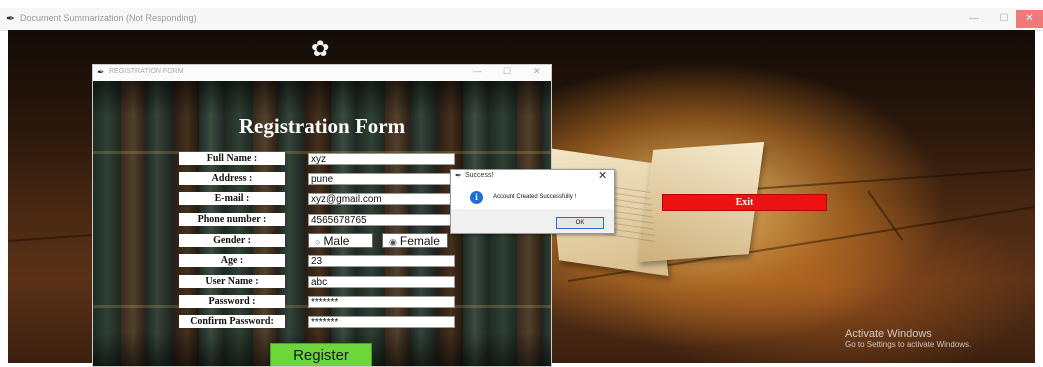 The width and height of the screenshot is (1043, 367). Describe the element at coordinates (381, 322) in the screenshot. I see `confirm-password-input: *******` at that location.